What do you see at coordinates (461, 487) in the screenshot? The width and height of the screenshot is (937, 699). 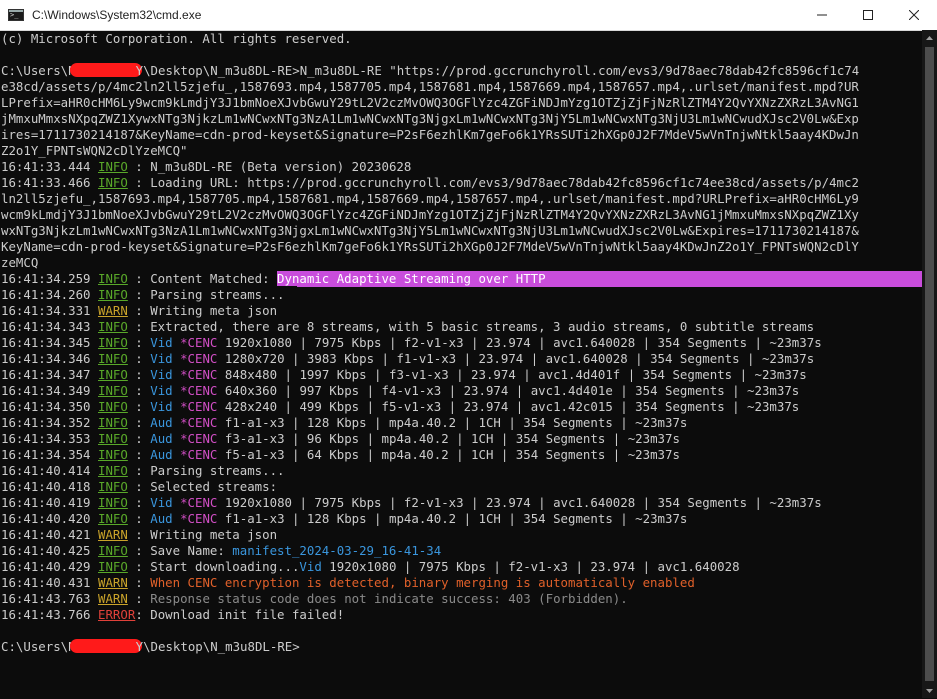 I see `log-line: 16:41:40.418 INFO : Selected streams:` at bounding box center [461, 487].